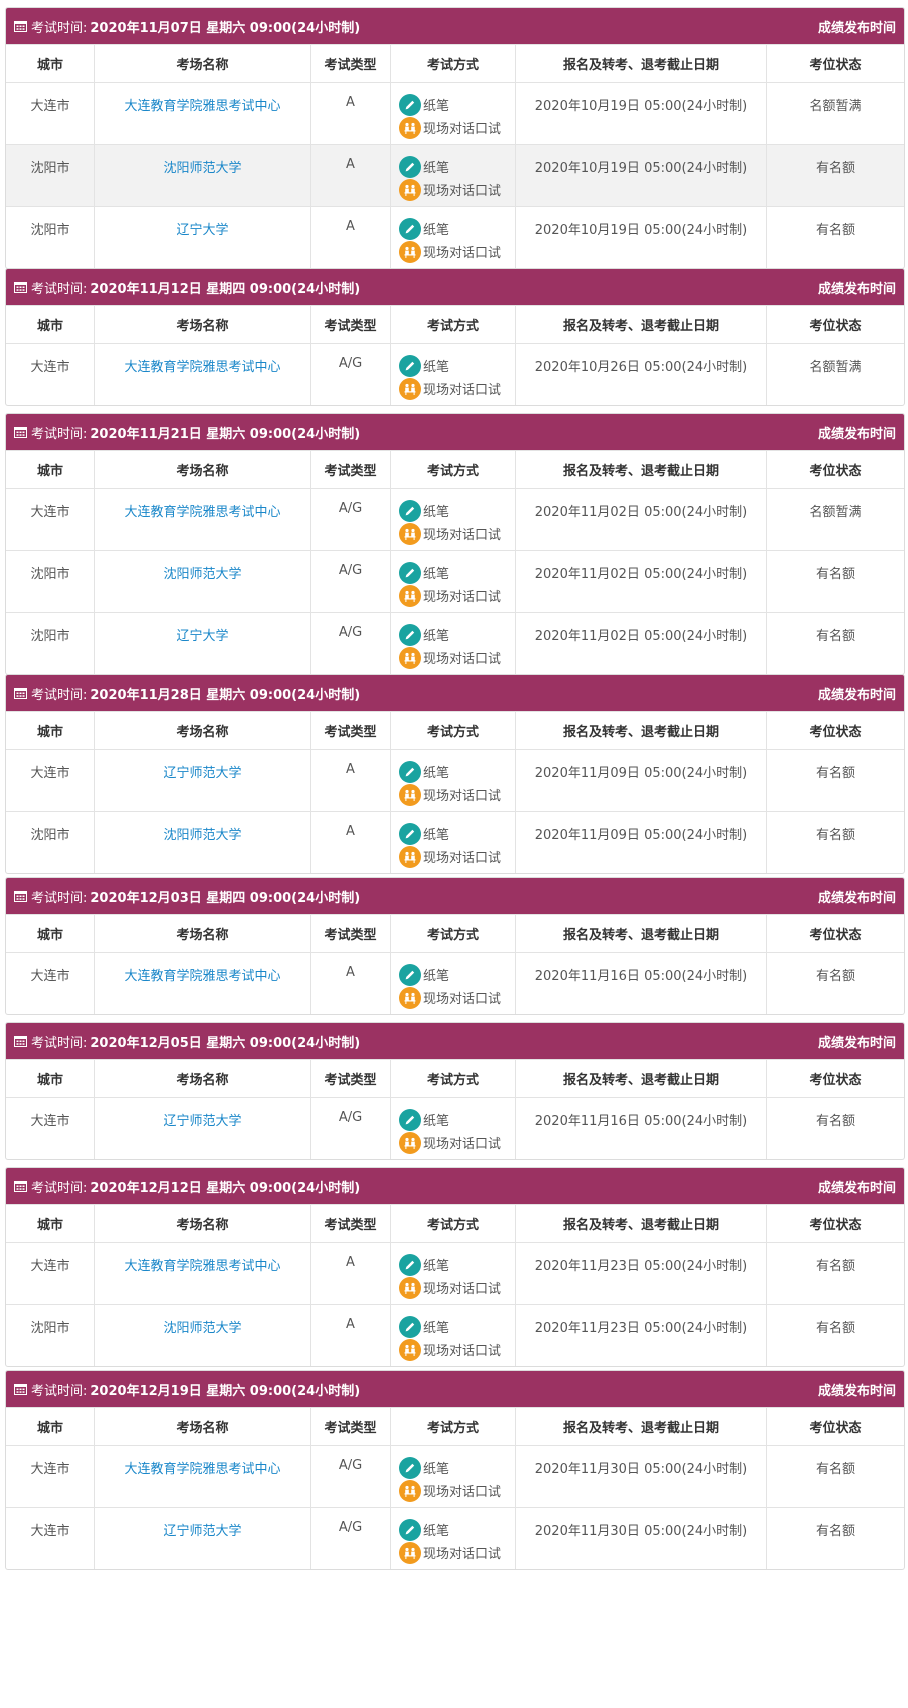 This screenshot has height=1708, width=908. I want to click on exam-type-cell: A, so click(350, 113).